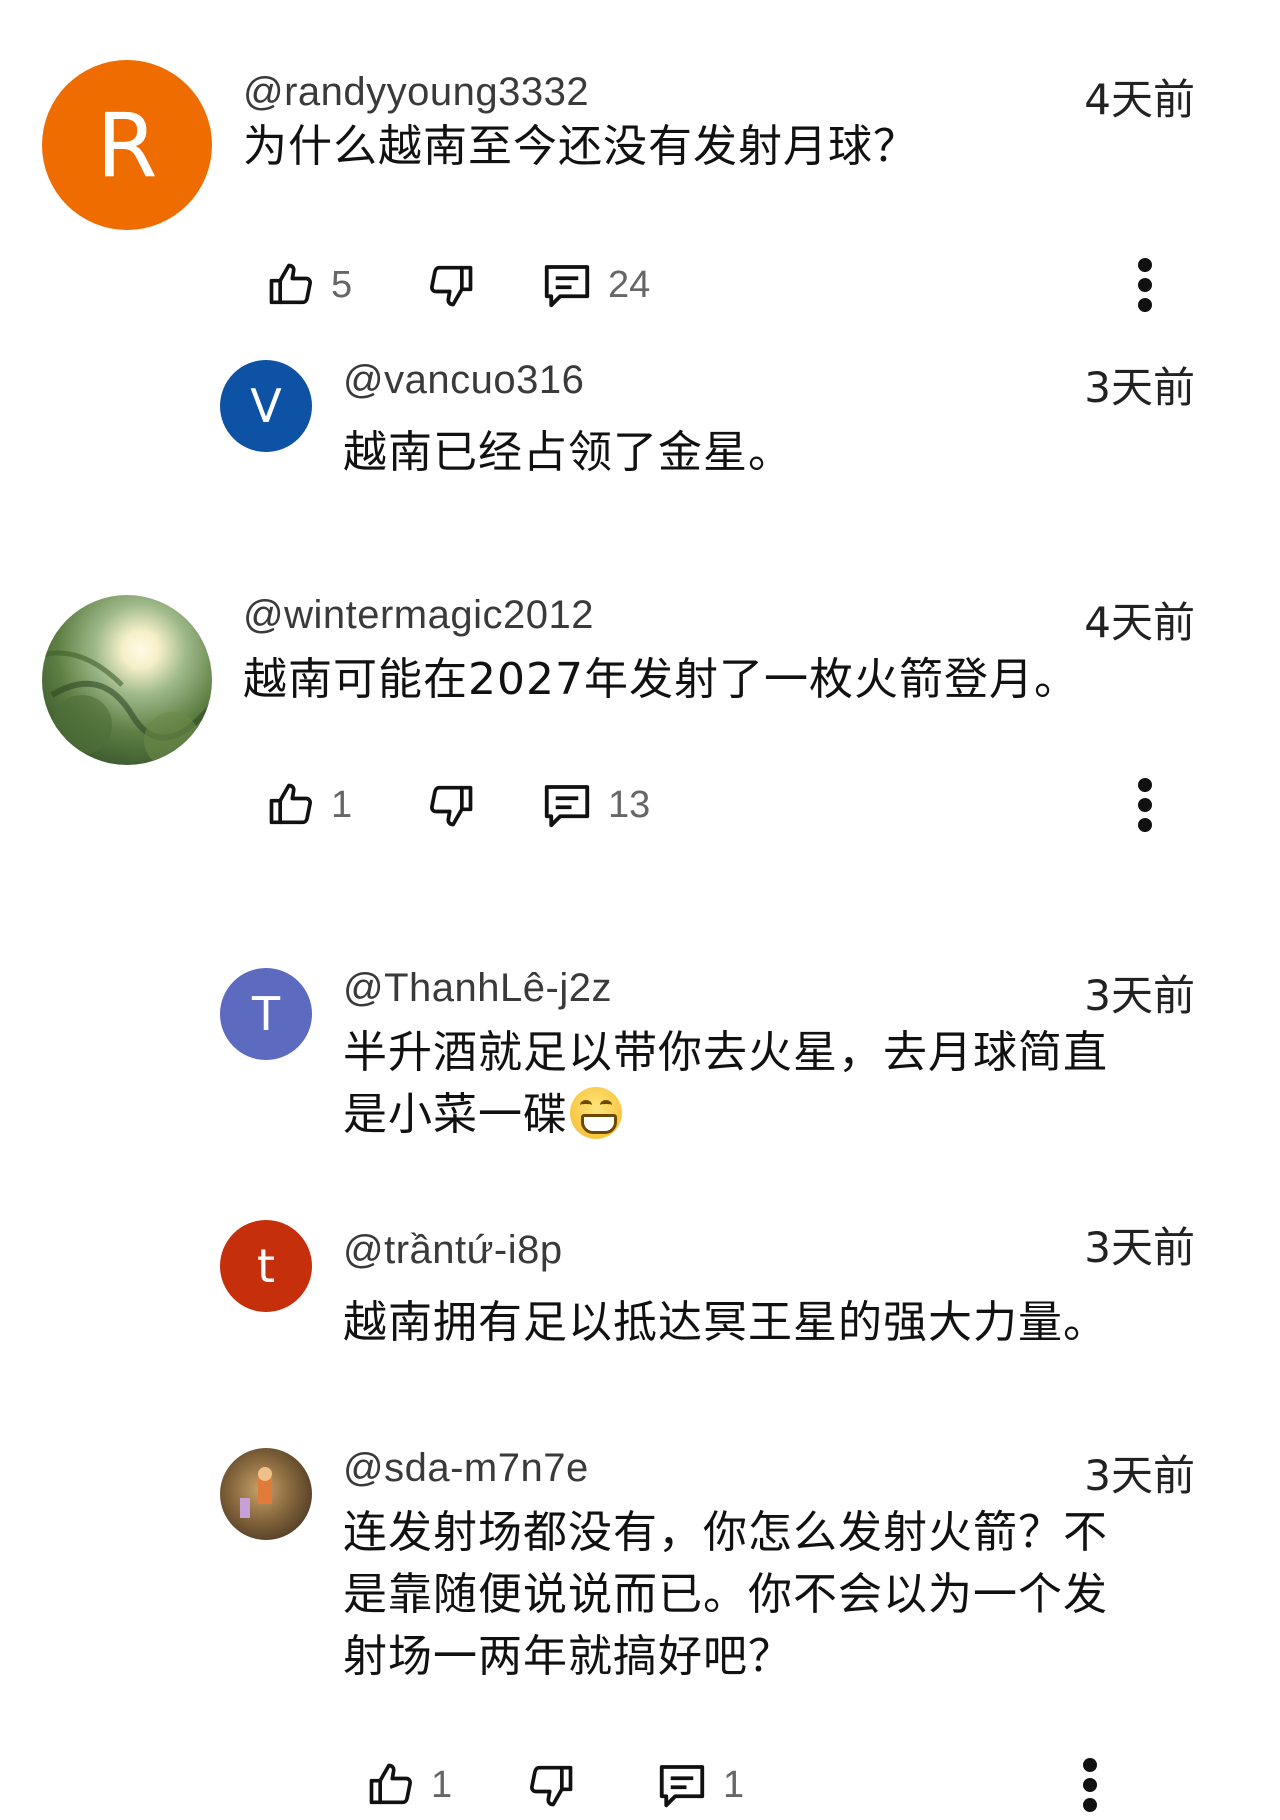 The height and width of the screenshot is (1820, 1280). Describe the element at coordinates (734, 1784) in the screenshot. I see `reply-count: 1` at that location.